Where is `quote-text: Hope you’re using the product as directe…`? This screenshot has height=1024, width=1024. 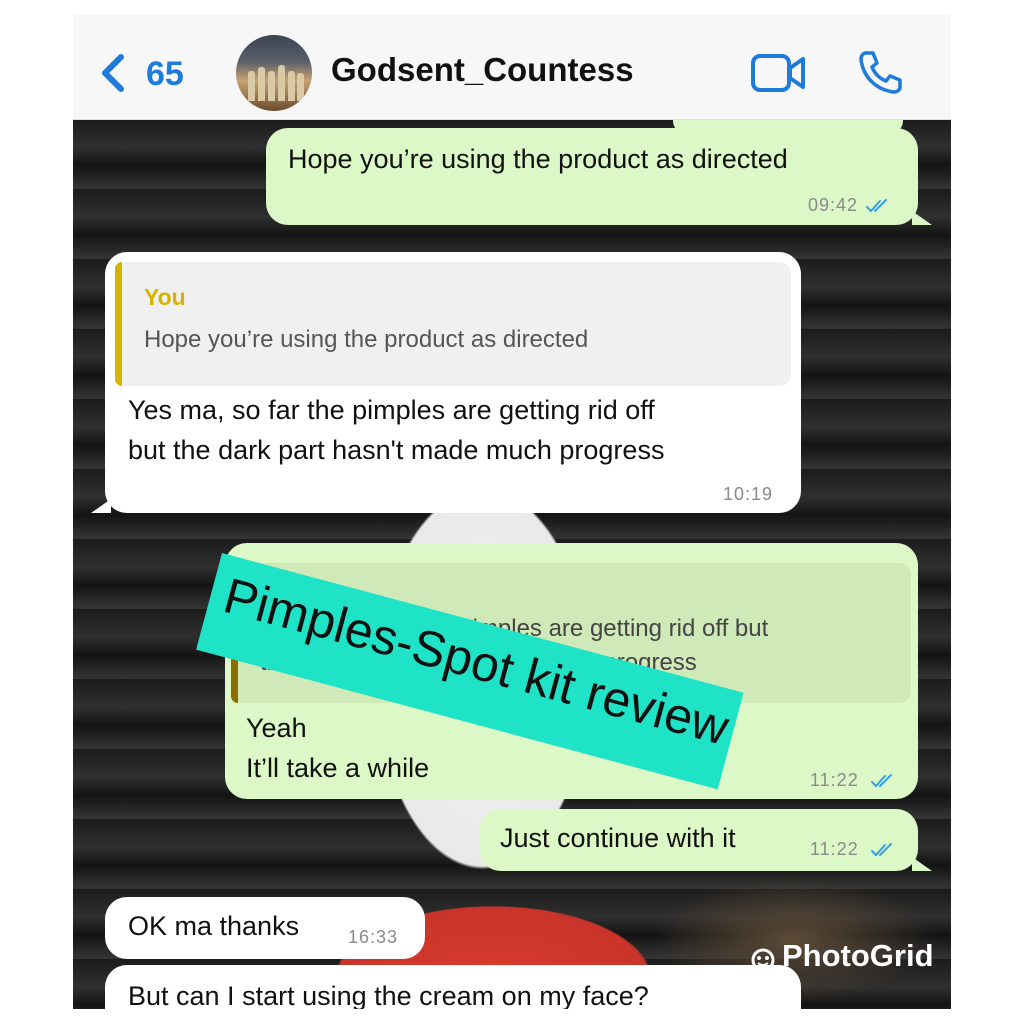 quote-text: Hope you’re using the product as directe… is located at coordinates (366, 339).